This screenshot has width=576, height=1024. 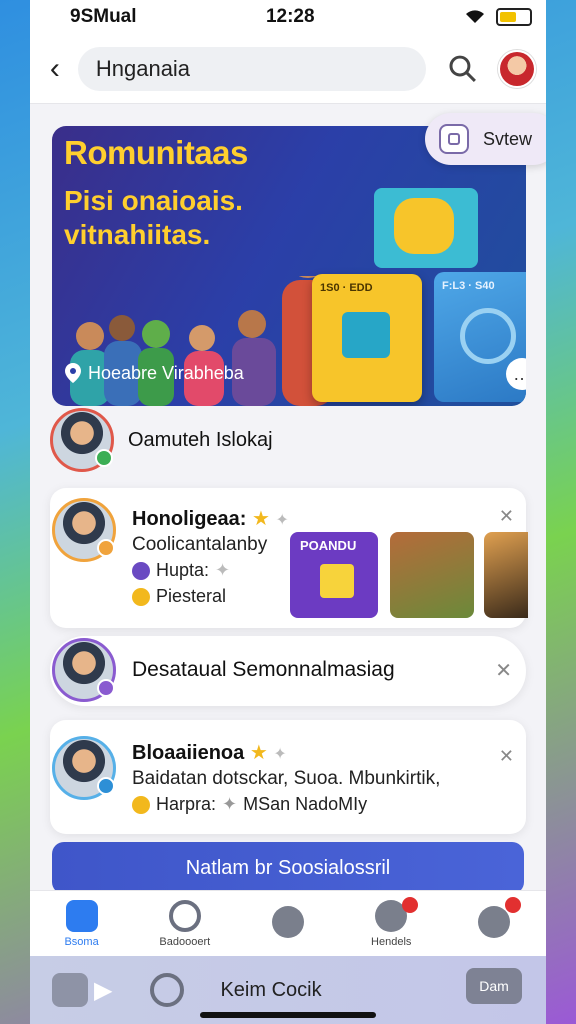 I want to click on cup-icon, so click(x=337, y=581).